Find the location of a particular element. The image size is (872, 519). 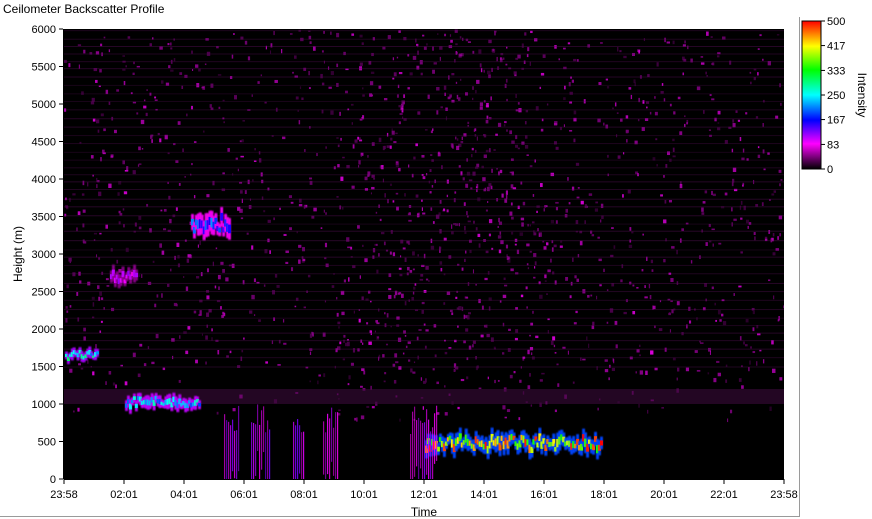

y-tick-label: 500 is located at coordinates (47, 443).